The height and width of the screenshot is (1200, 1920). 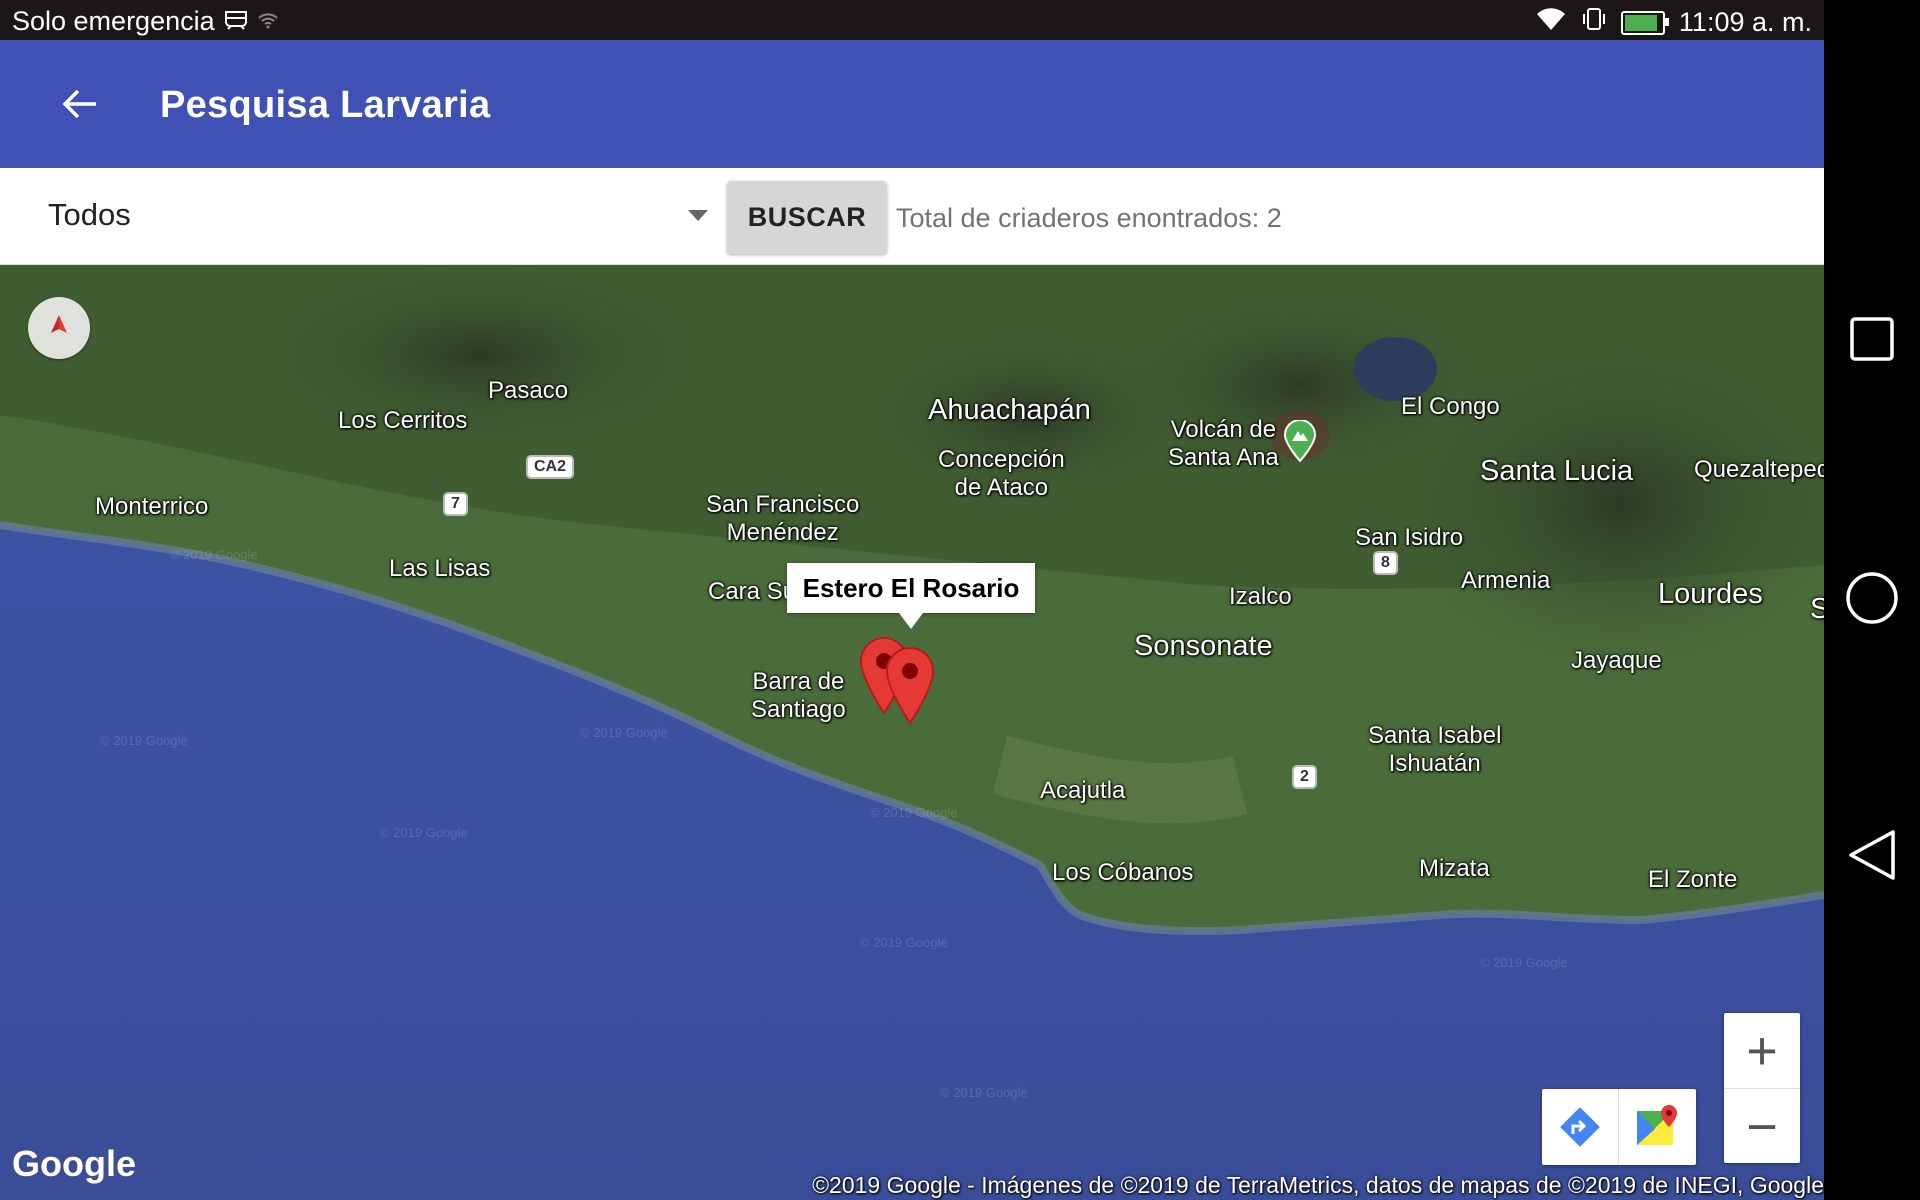 I want to click on map-label: Jayaque, so click(x=1616, y=660).